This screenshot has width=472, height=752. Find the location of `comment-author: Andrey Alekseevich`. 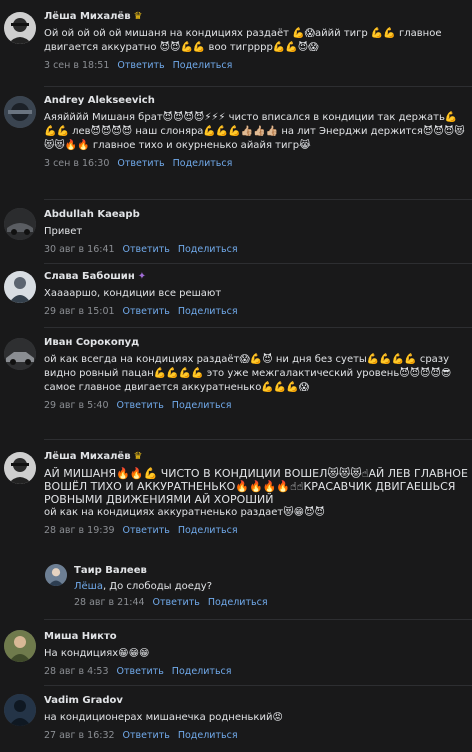

comment-author: Andrey Alekseevich is located at coordinates (256, 101).